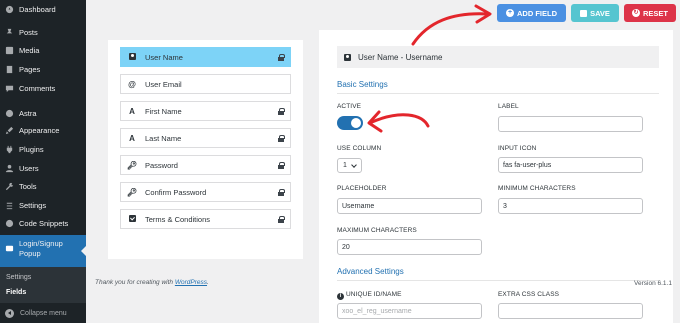  I want to click on sidebar-item-settings: Settings, so click(43, 205).